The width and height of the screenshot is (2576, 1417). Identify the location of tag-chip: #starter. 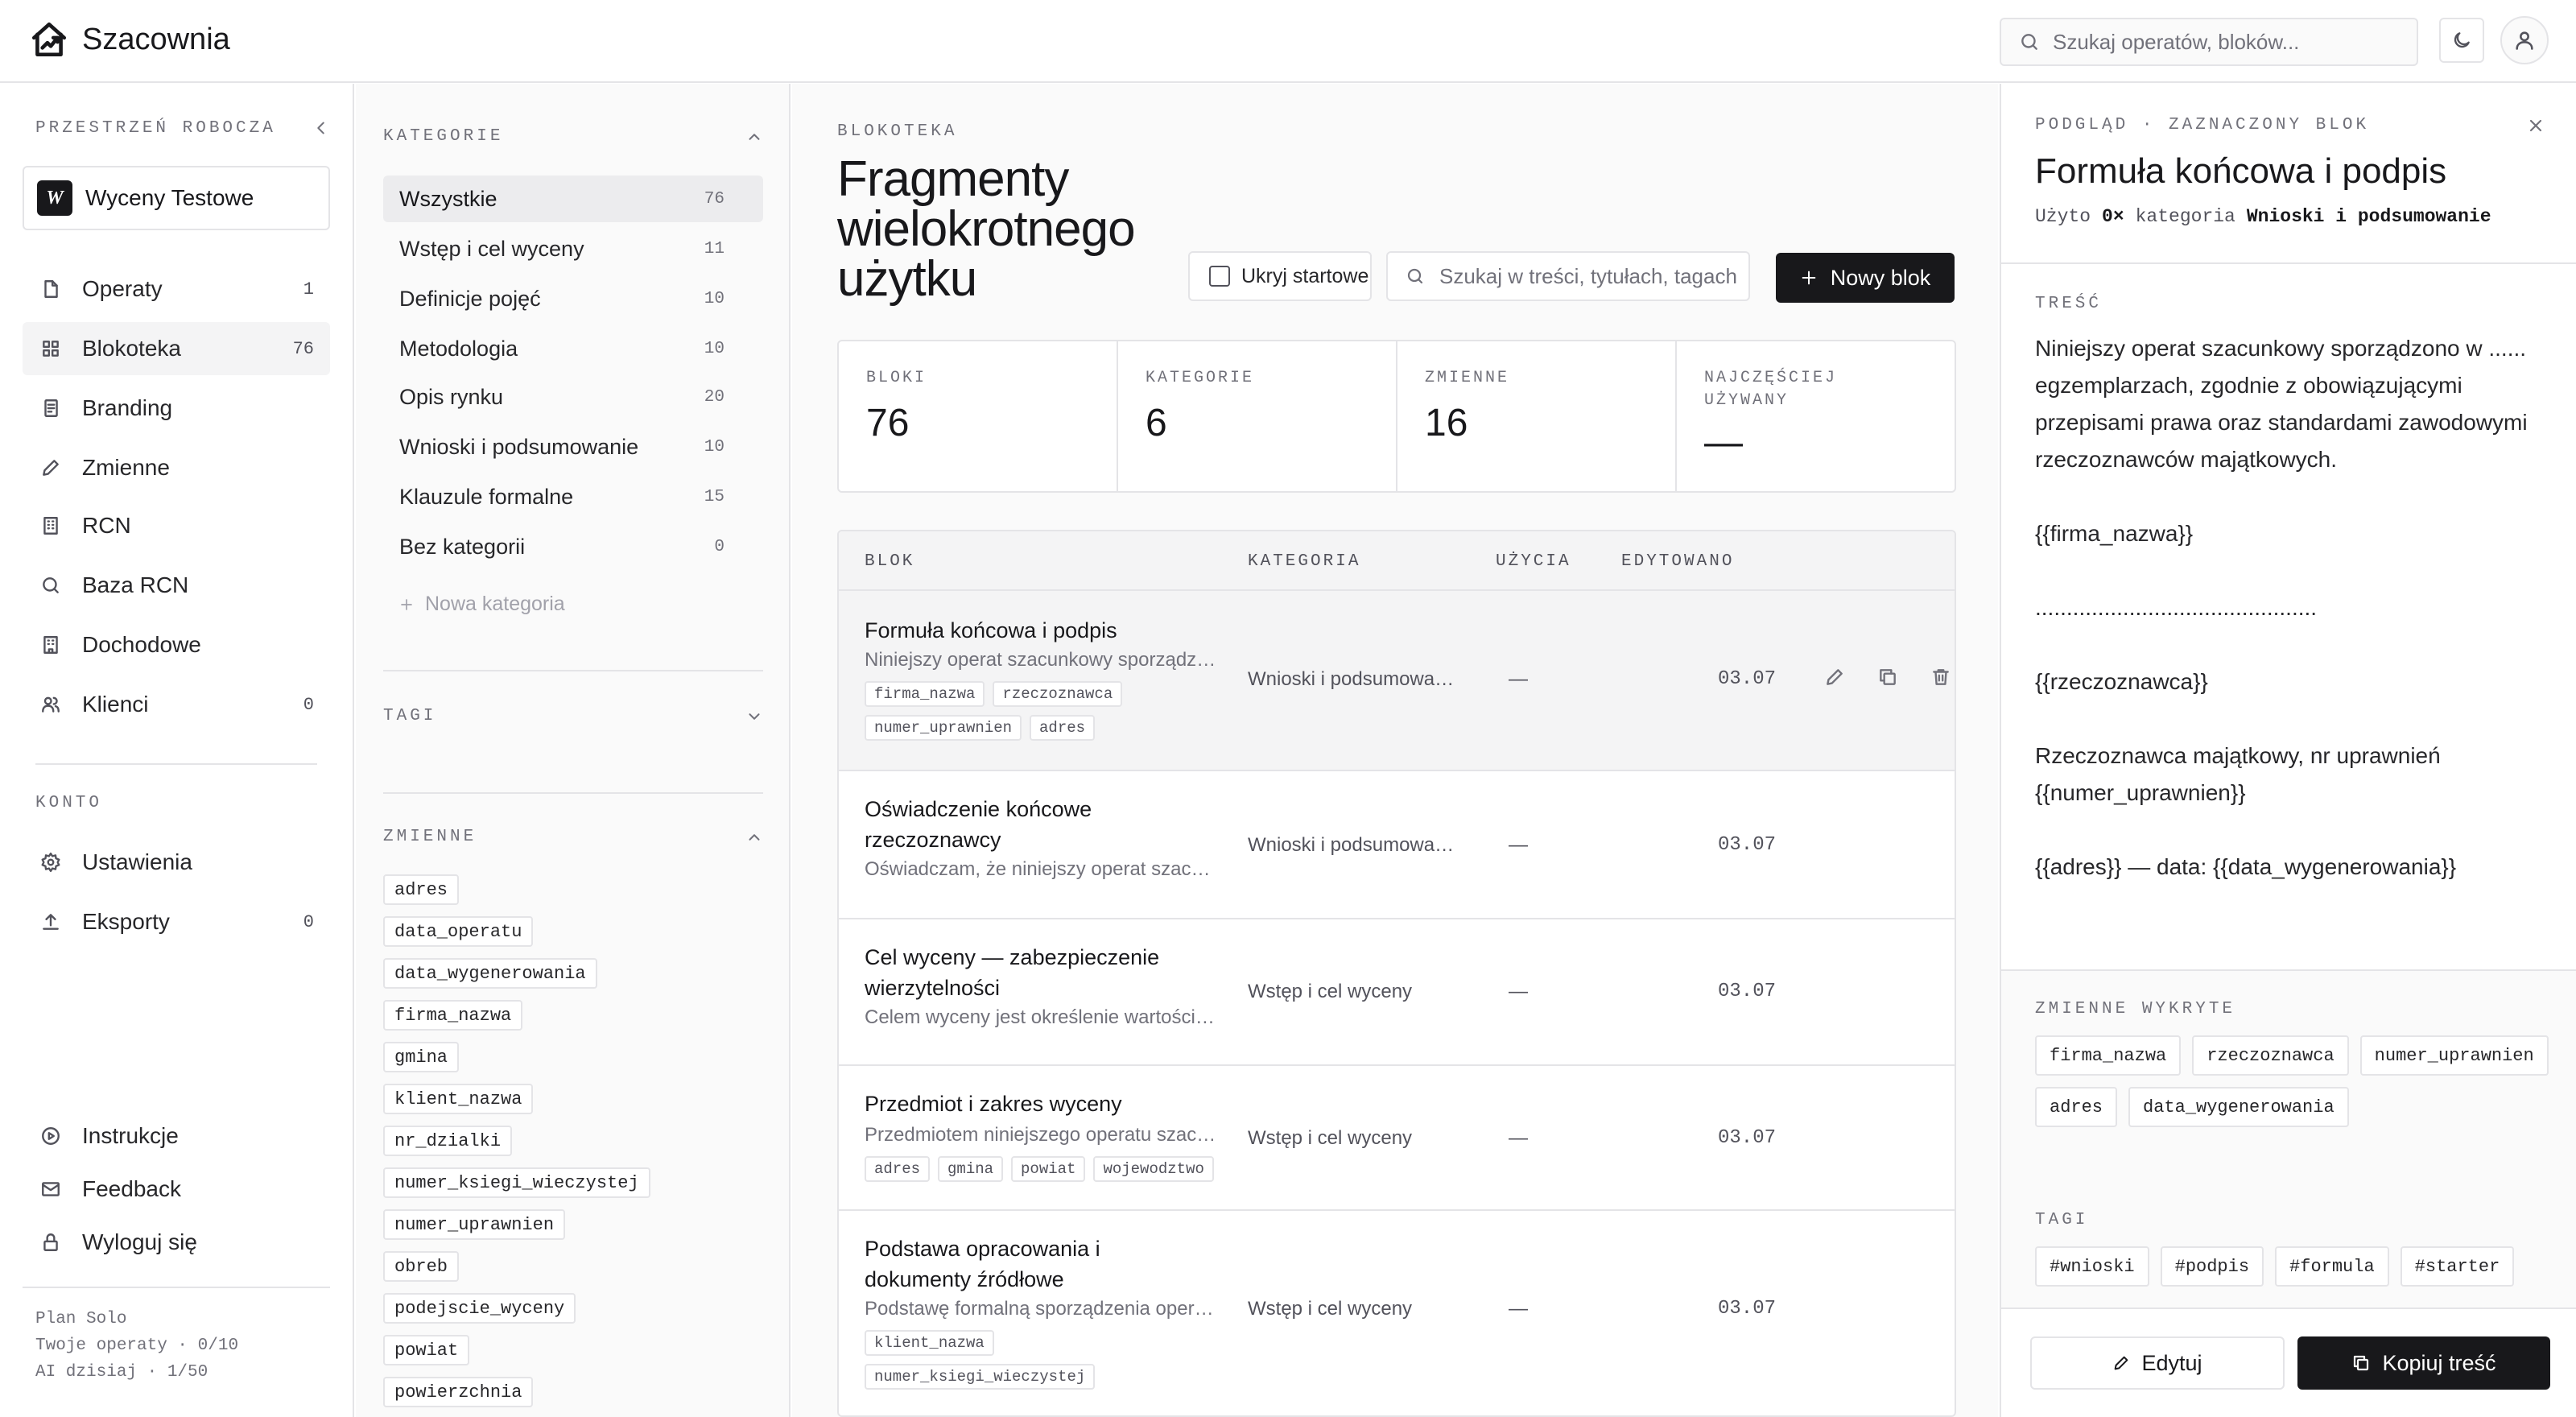
(2457, 1266).